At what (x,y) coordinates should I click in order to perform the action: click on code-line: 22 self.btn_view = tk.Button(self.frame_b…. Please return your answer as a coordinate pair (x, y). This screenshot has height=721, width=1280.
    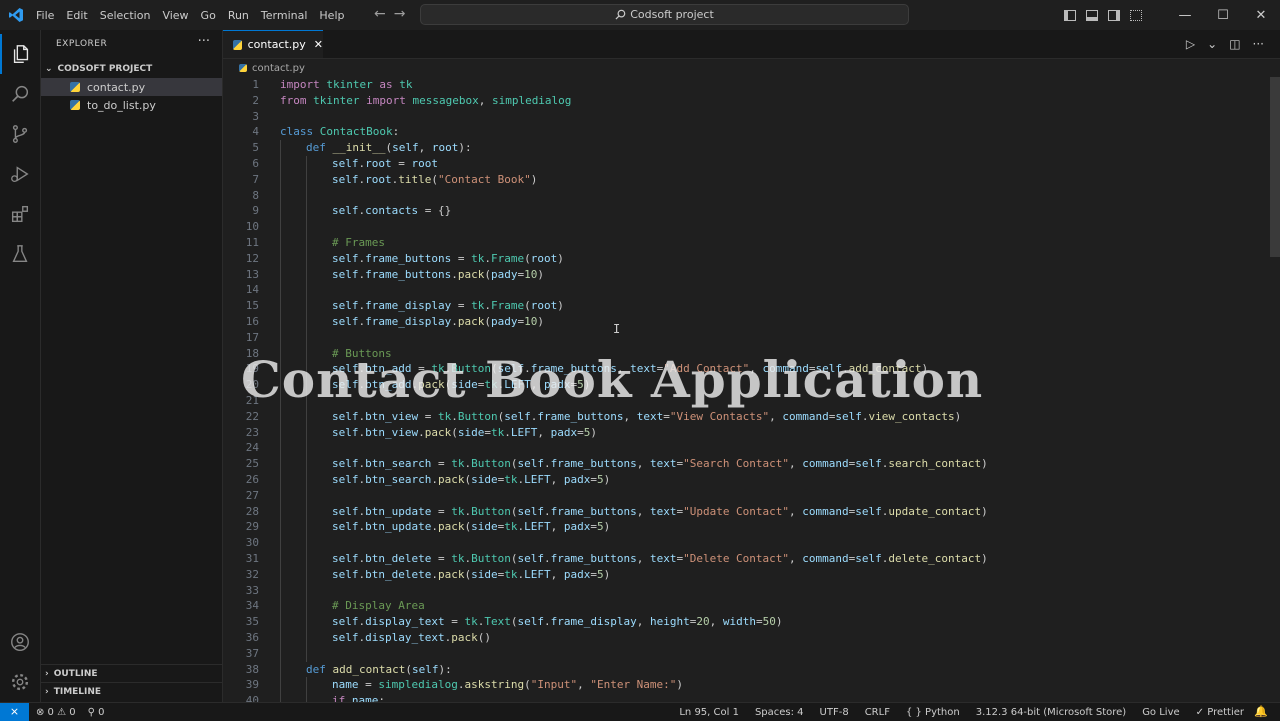
    Looking at the image, I should click on (745, 416).